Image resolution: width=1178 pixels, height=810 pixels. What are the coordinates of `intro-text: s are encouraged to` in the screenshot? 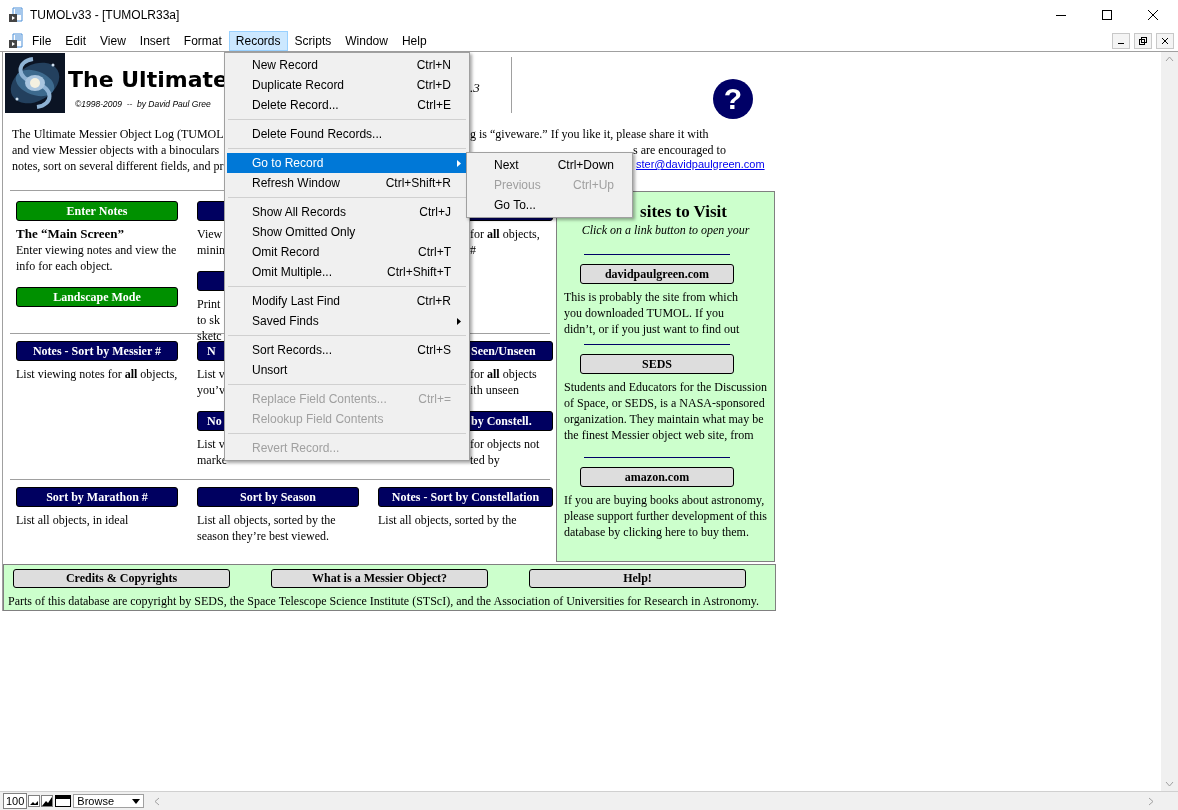 It's located at (679, 150).